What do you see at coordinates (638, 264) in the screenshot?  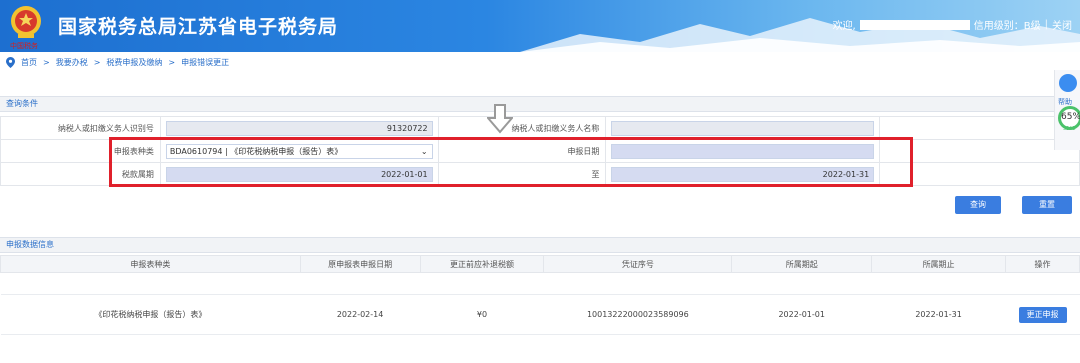 I see `column-header: 凭证序号` at bounding box center [638, 264].